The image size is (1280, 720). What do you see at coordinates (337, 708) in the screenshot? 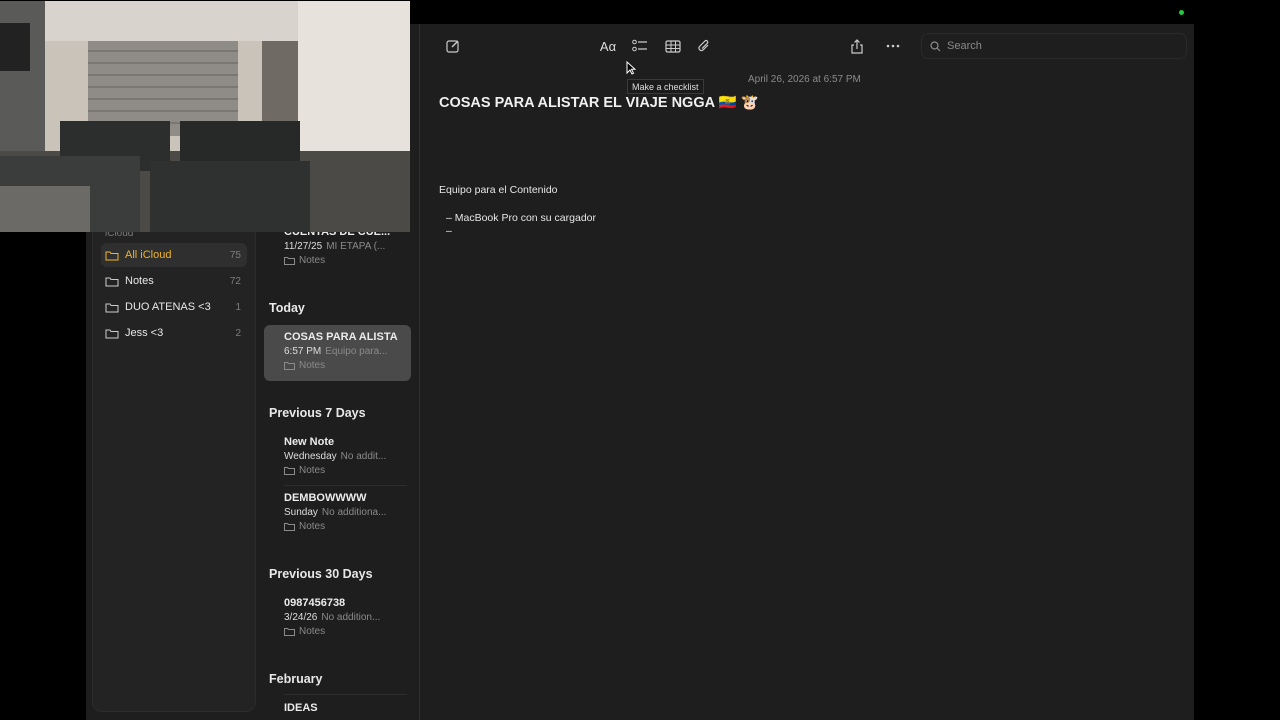
I see `note-item-ideas: IDEAS` at bounding box center [337, 708].